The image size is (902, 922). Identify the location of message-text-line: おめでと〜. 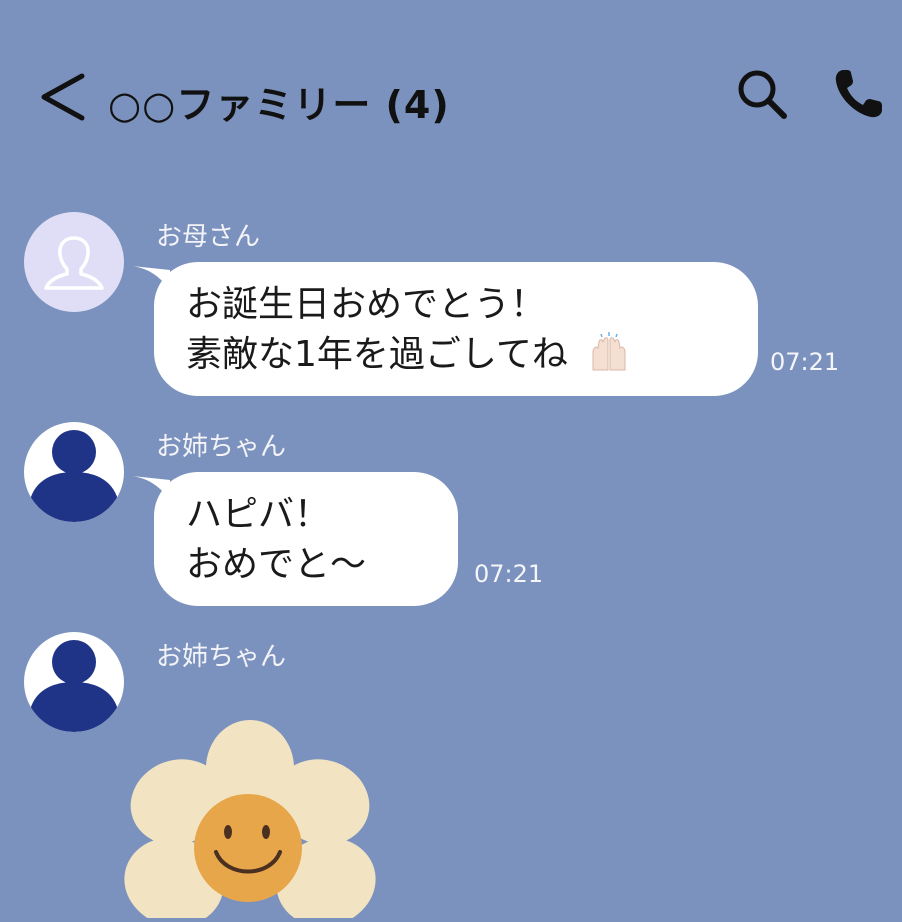
(276, 564).